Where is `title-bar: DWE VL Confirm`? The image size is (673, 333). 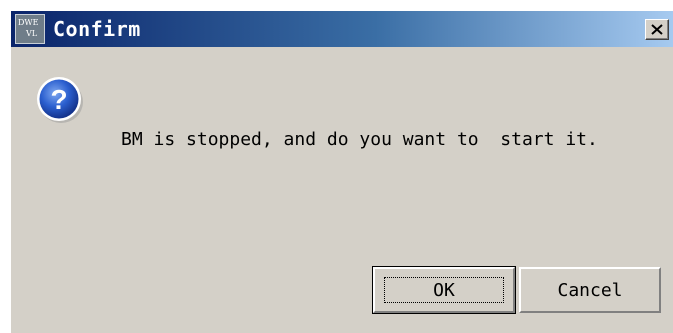
title-bar: DWE VL Confirm is located at coordinates (342, 29).